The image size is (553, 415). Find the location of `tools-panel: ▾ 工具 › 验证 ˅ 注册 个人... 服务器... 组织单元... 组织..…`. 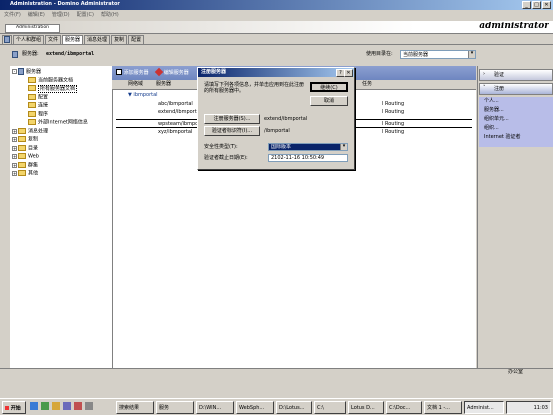

tools-panel: ▾ 工具 › 验证 ˅ 注册 个人... 服务器... 组织单元... 组织..… is located at coordinates (515, 217).